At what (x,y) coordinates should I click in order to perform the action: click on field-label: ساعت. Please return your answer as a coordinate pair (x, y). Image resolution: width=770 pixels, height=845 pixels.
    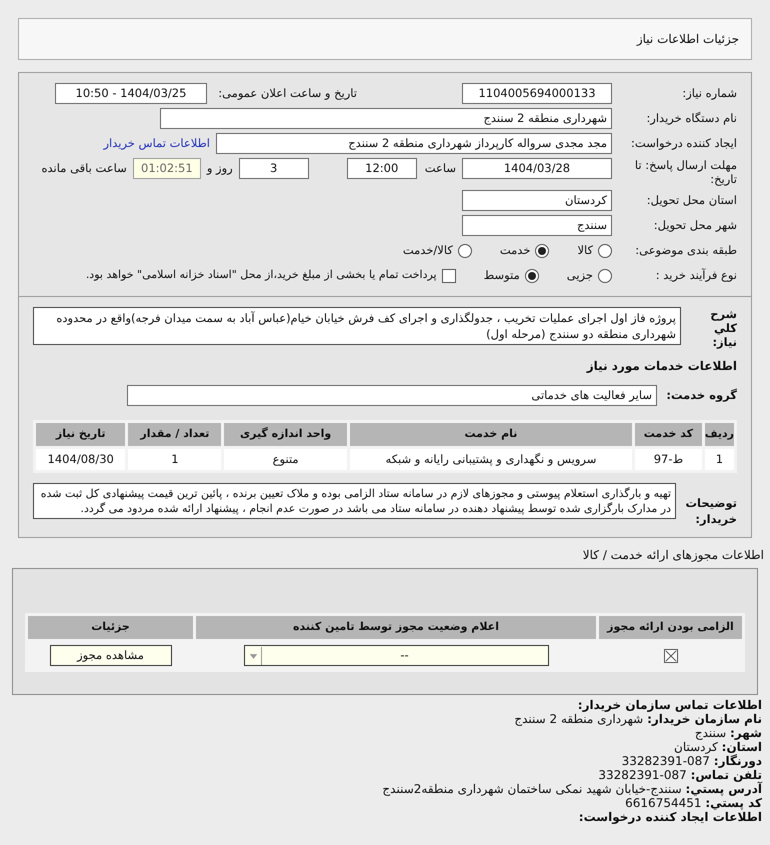
    Looking at the image, I should click on (440, 168).